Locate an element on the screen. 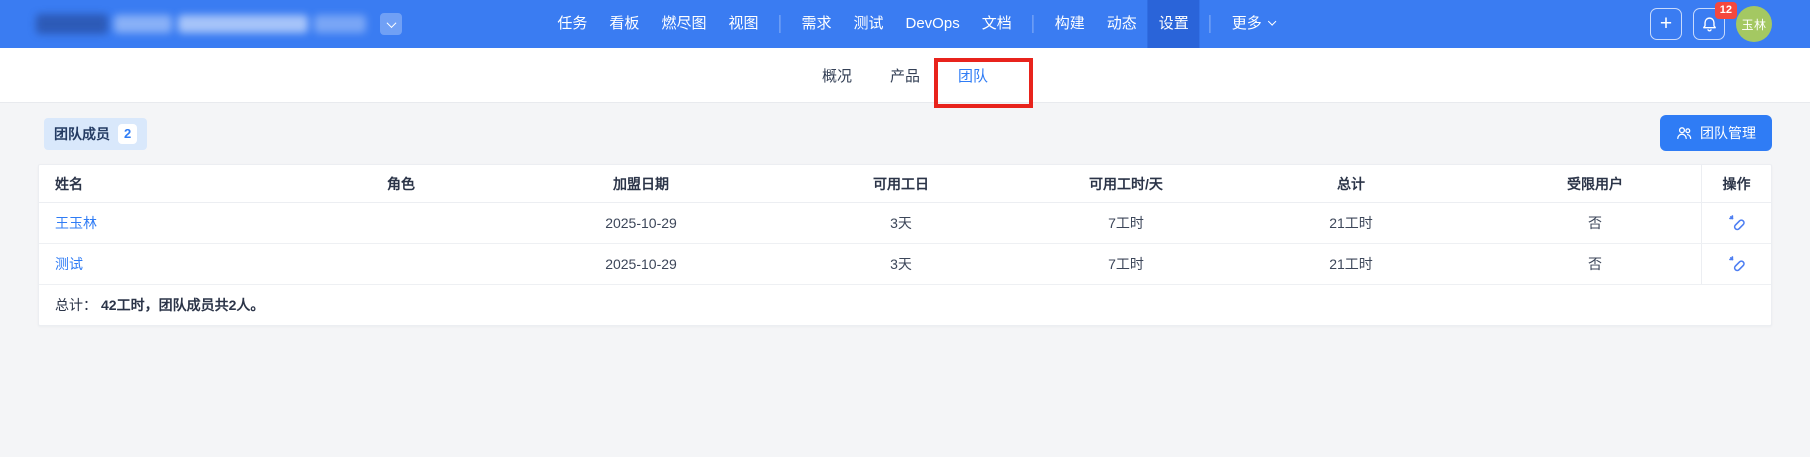 Image resolution: width=1810 pixels, height=457 pixels. nav-item-more: 更多 is located at coordinates (1253, 24).